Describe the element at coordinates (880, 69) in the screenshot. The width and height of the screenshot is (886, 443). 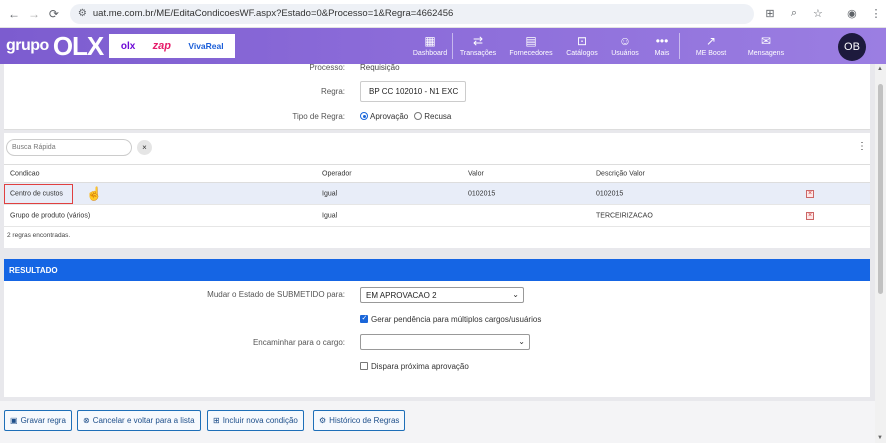
I see `scroll-up-icon: ▲` at that location.